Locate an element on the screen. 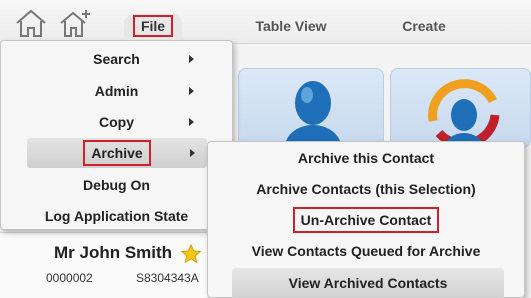 Image resolution: width=531 pixels, height=298 pixels. menu-item-label: Admin is located at coordinates (116, 91).